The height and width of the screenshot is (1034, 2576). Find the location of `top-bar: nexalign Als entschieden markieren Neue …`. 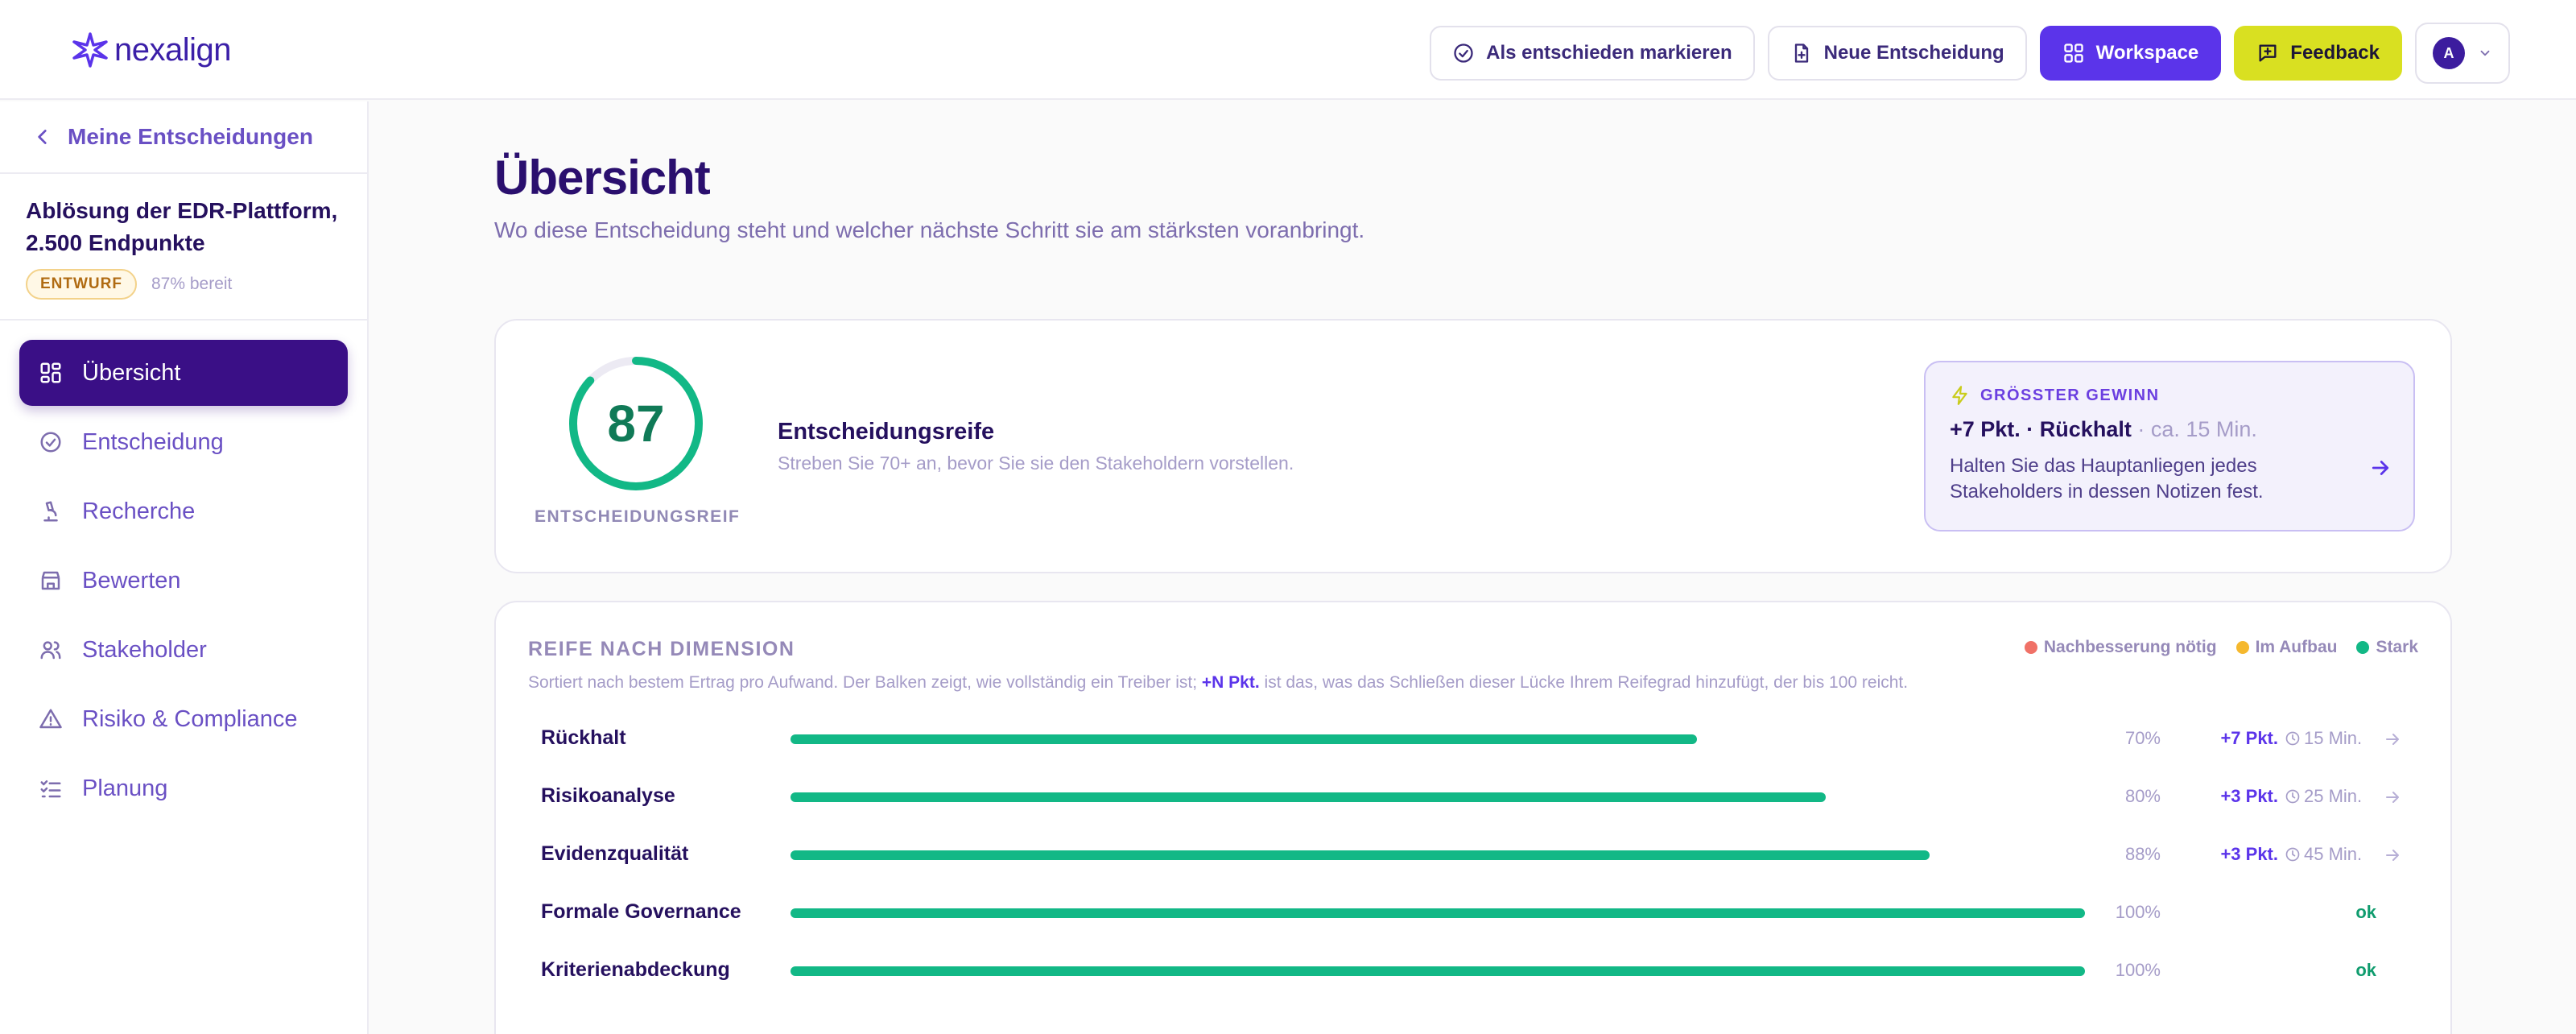

top-bar: nexalign Als entschieden markieren Neue … is located at coordinates (1288, 50).